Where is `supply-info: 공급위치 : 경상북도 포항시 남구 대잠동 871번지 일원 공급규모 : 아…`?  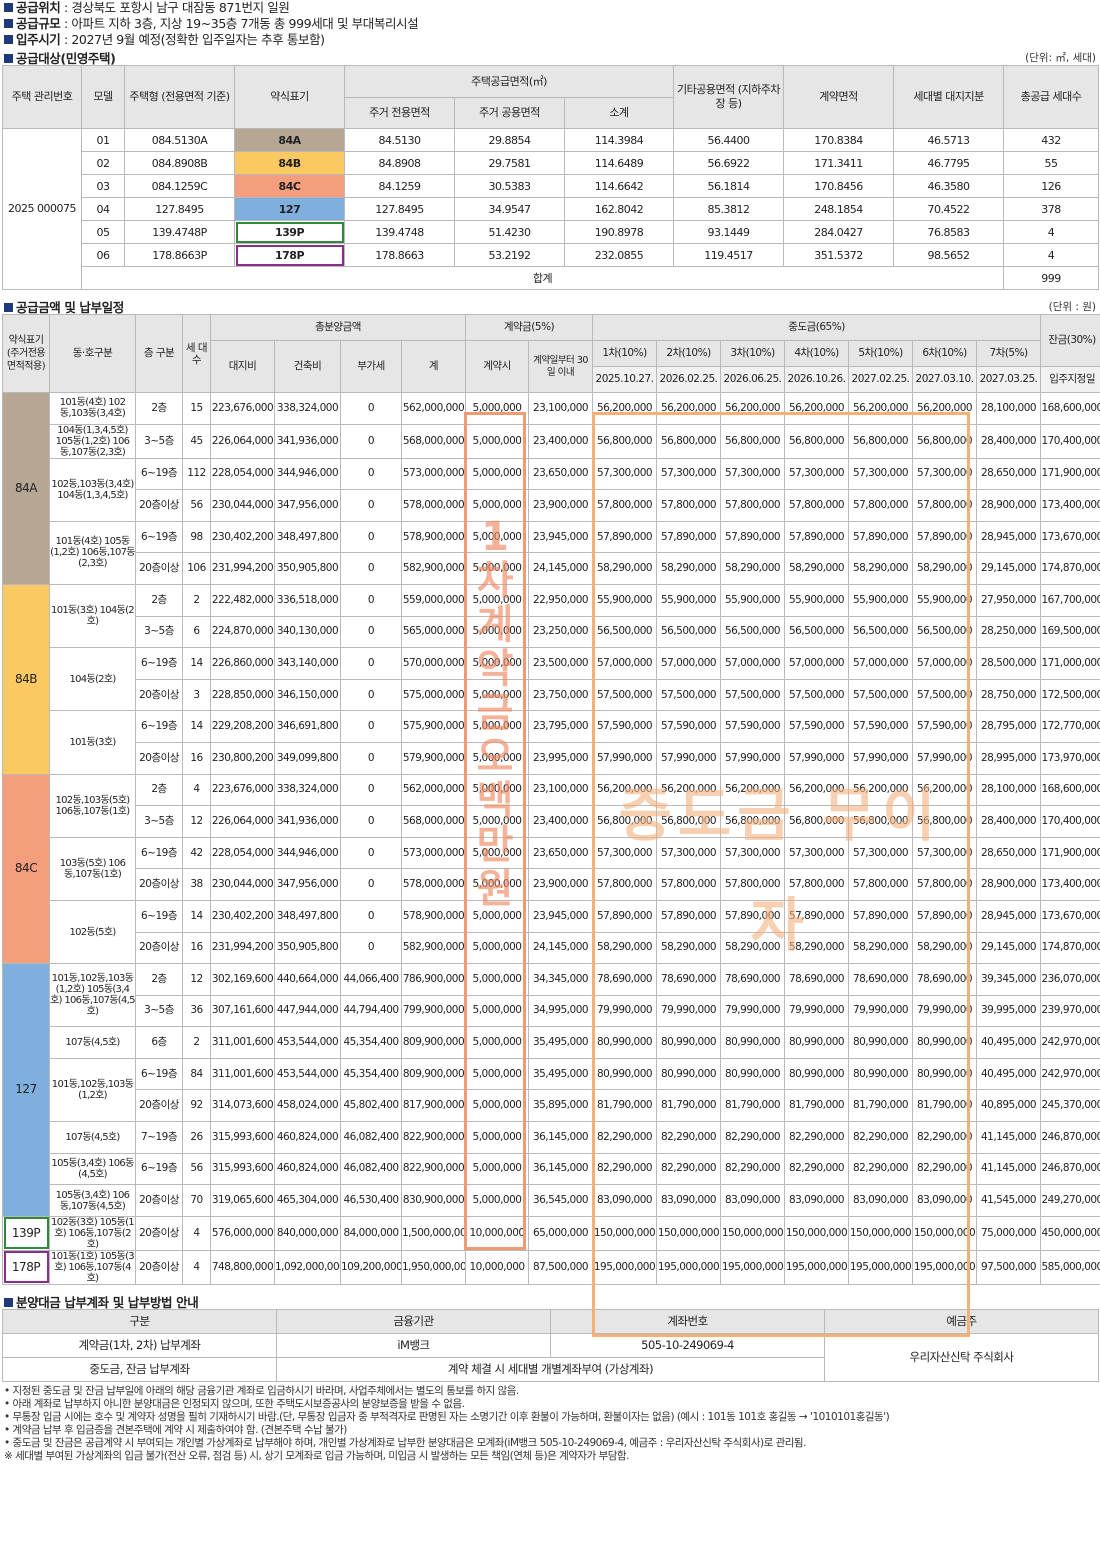
supply-info: 공급위치 : 경상북도 포항시 남구 대잠동 871번지 일원 공급규모 : 아… is located at coordinates (550, 24).